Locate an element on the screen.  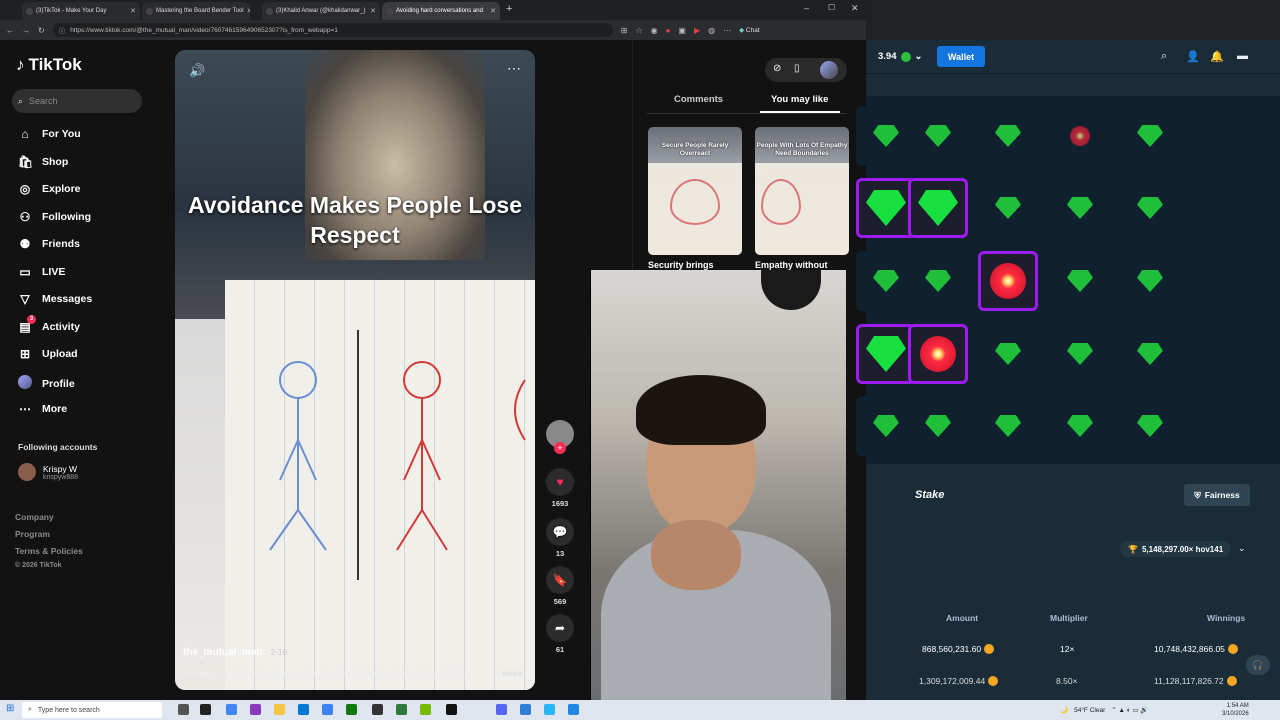
nav-shop: 🛍 Shop is located at coordinates (43, 162).